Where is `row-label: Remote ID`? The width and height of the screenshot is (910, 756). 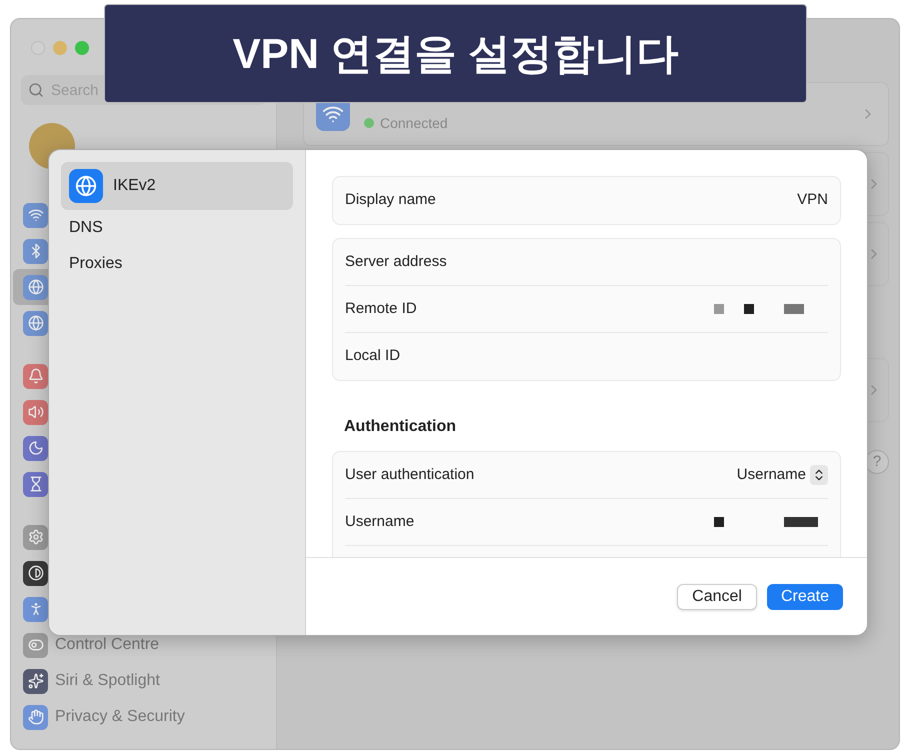 row-label: Remote ID is located at coordinates (381, 308).